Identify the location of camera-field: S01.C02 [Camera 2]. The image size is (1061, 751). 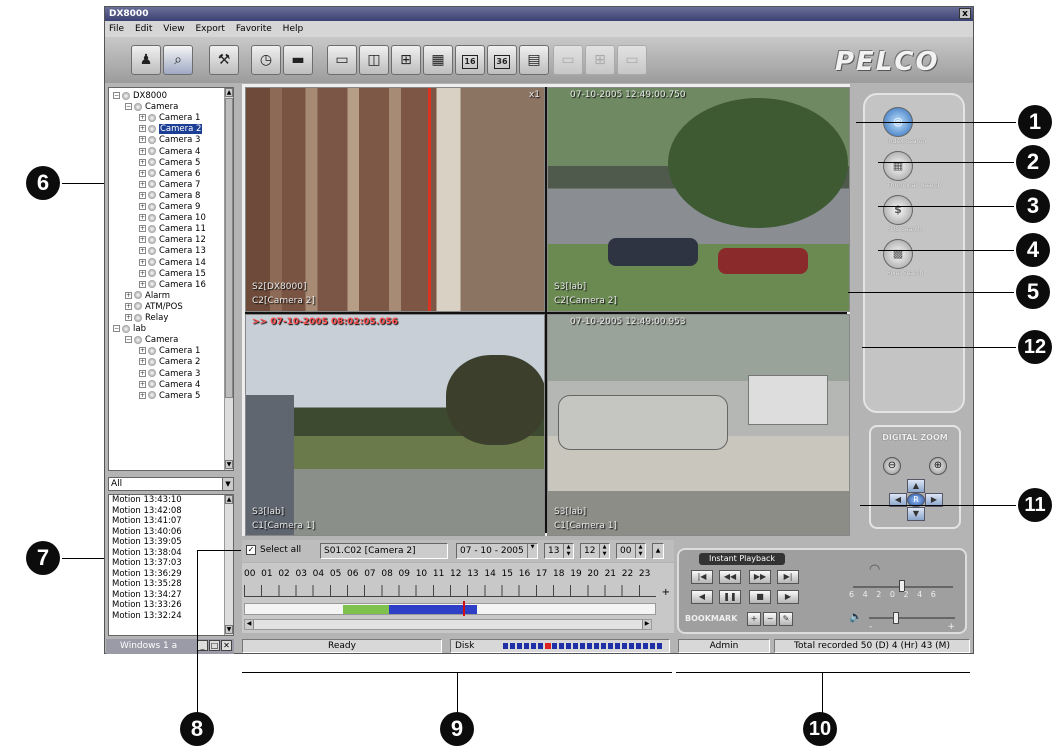
(384, 551).